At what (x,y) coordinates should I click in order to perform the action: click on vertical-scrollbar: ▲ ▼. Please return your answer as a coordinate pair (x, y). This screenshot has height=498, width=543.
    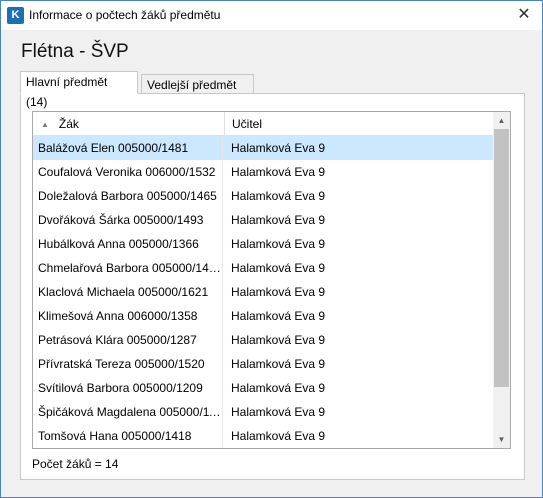
    Looking at the image, I should click on (501, 280).